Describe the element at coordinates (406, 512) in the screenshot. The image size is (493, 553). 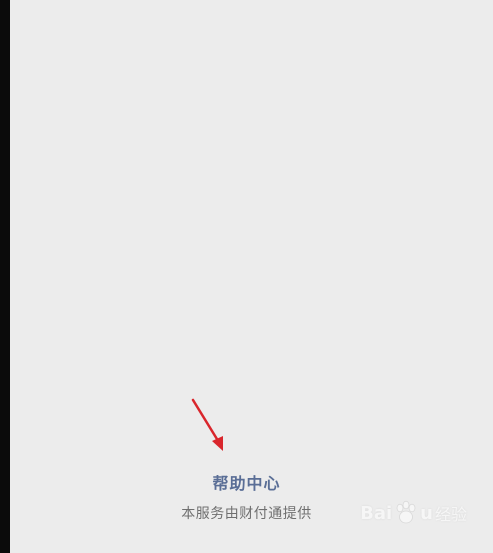
I see `baidu-paw-icon` at that location.